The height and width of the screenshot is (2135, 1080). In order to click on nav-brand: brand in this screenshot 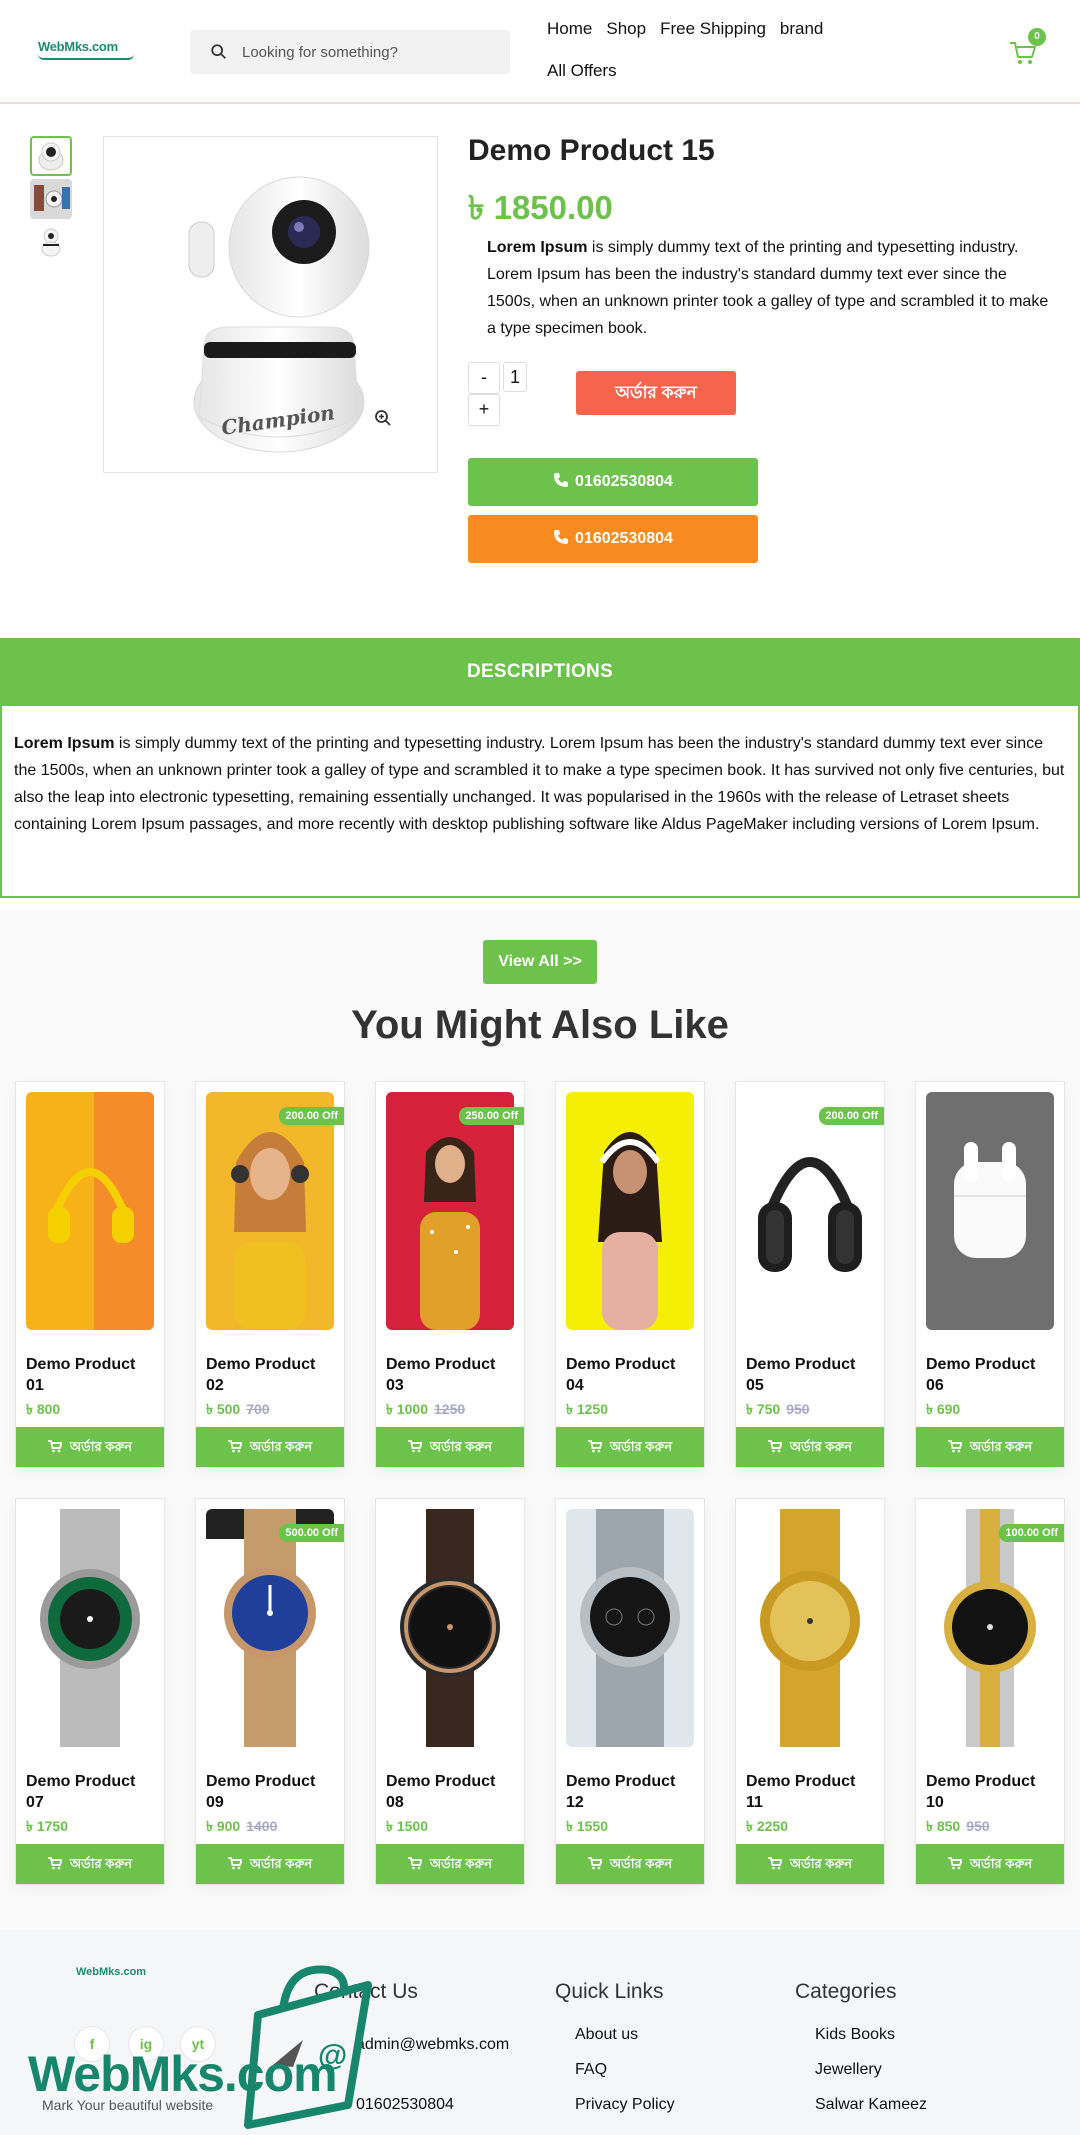, I will do `click(801, 29)`.